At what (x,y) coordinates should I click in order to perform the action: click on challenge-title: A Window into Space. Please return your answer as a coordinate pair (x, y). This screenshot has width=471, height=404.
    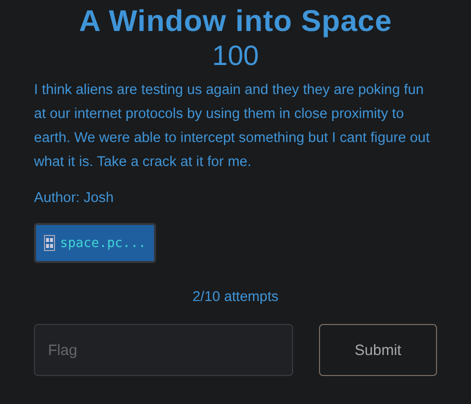
    Looking at the image, I should click on (236, 22).